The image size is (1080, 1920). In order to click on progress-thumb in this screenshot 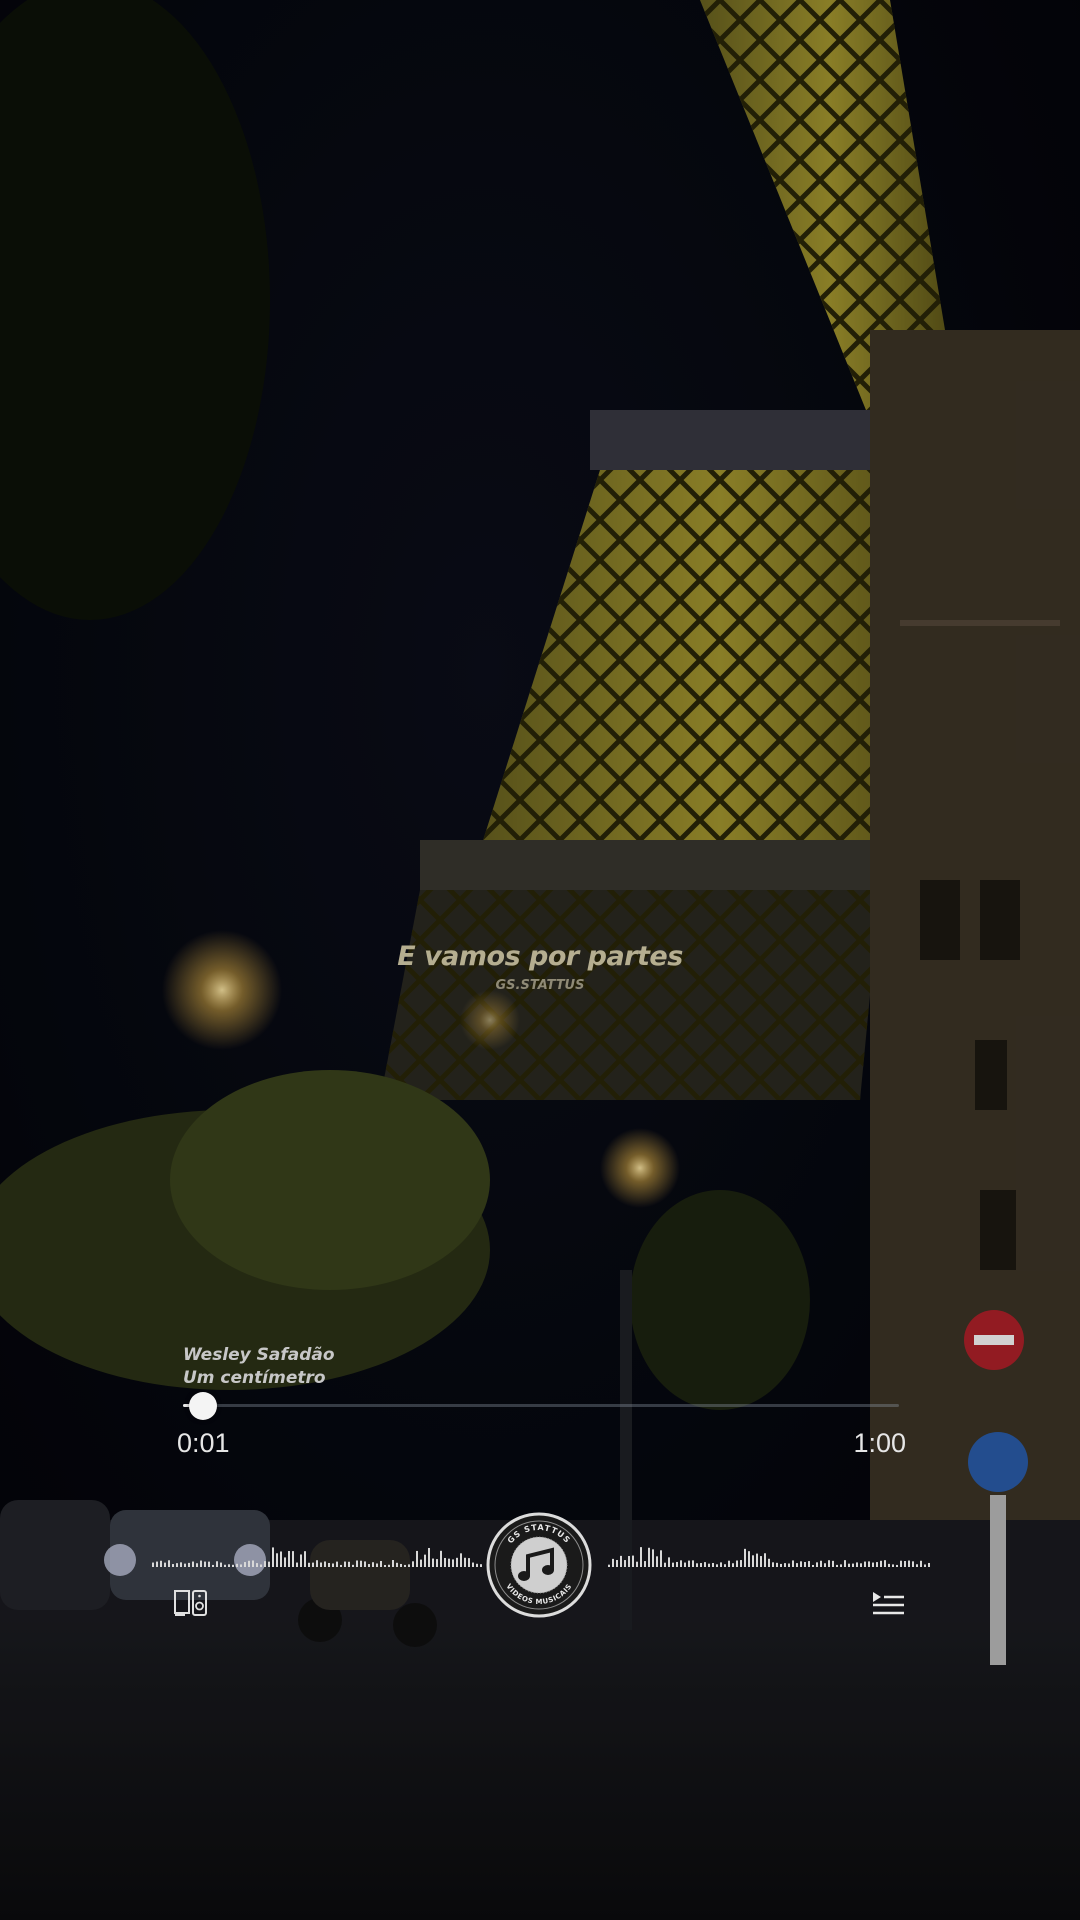, I will do `click(203, 1406)`.